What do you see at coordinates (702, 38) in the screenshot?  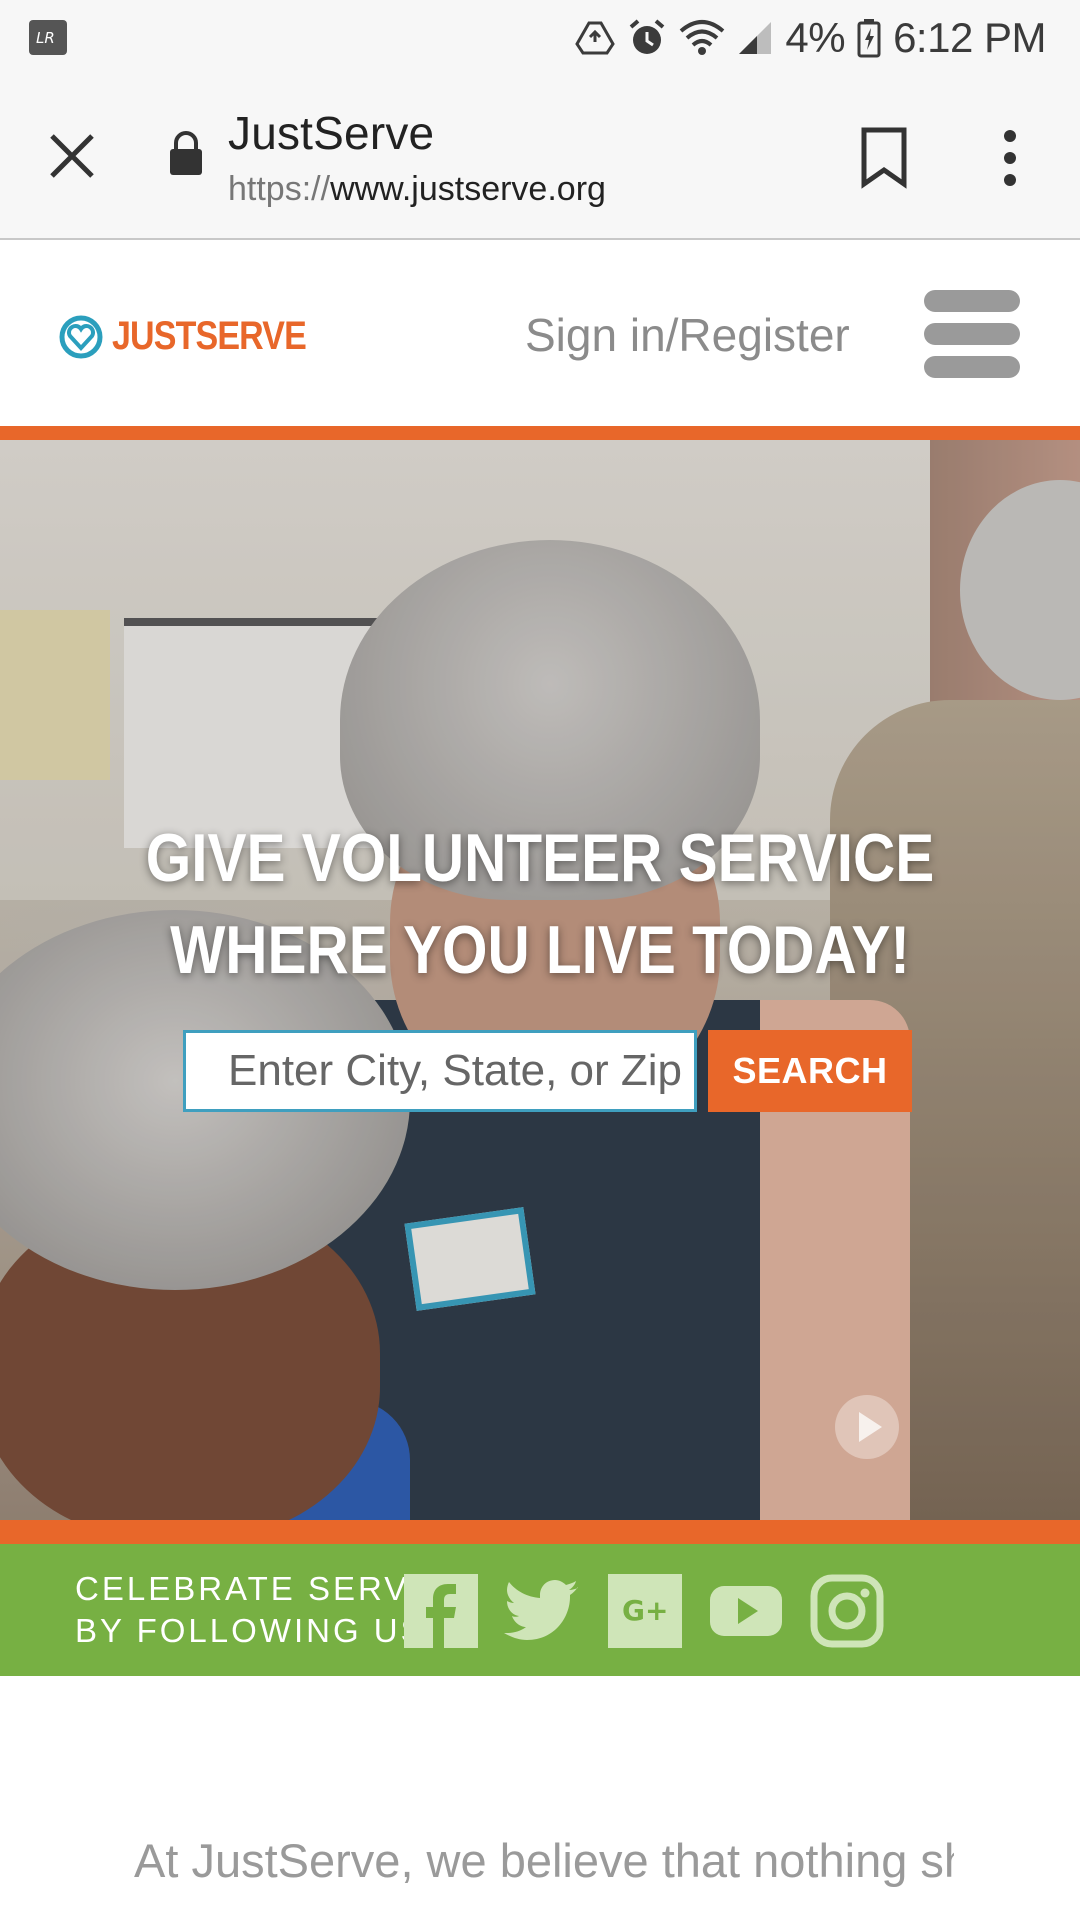 I see `wifi-icon` at bounding box center [702, 38].